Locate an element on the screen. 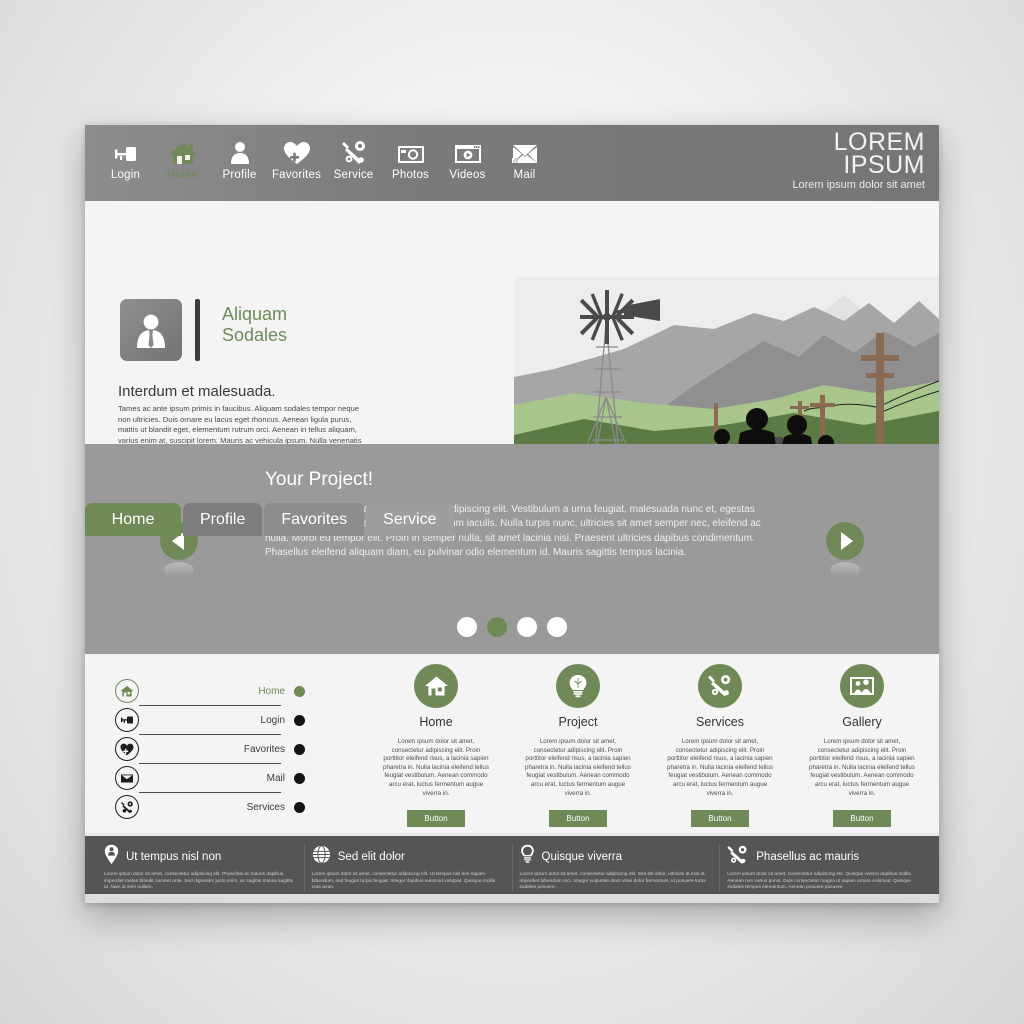  slider-next-button is located at coordinates (845, 550).